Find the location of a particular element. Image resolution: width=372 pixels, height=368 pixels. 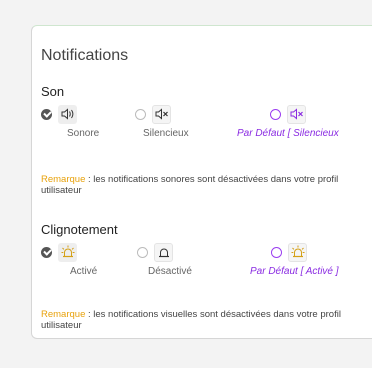

son-option-defaut: Par Défaut [ Silencieux is located at coordinates (288, 121).